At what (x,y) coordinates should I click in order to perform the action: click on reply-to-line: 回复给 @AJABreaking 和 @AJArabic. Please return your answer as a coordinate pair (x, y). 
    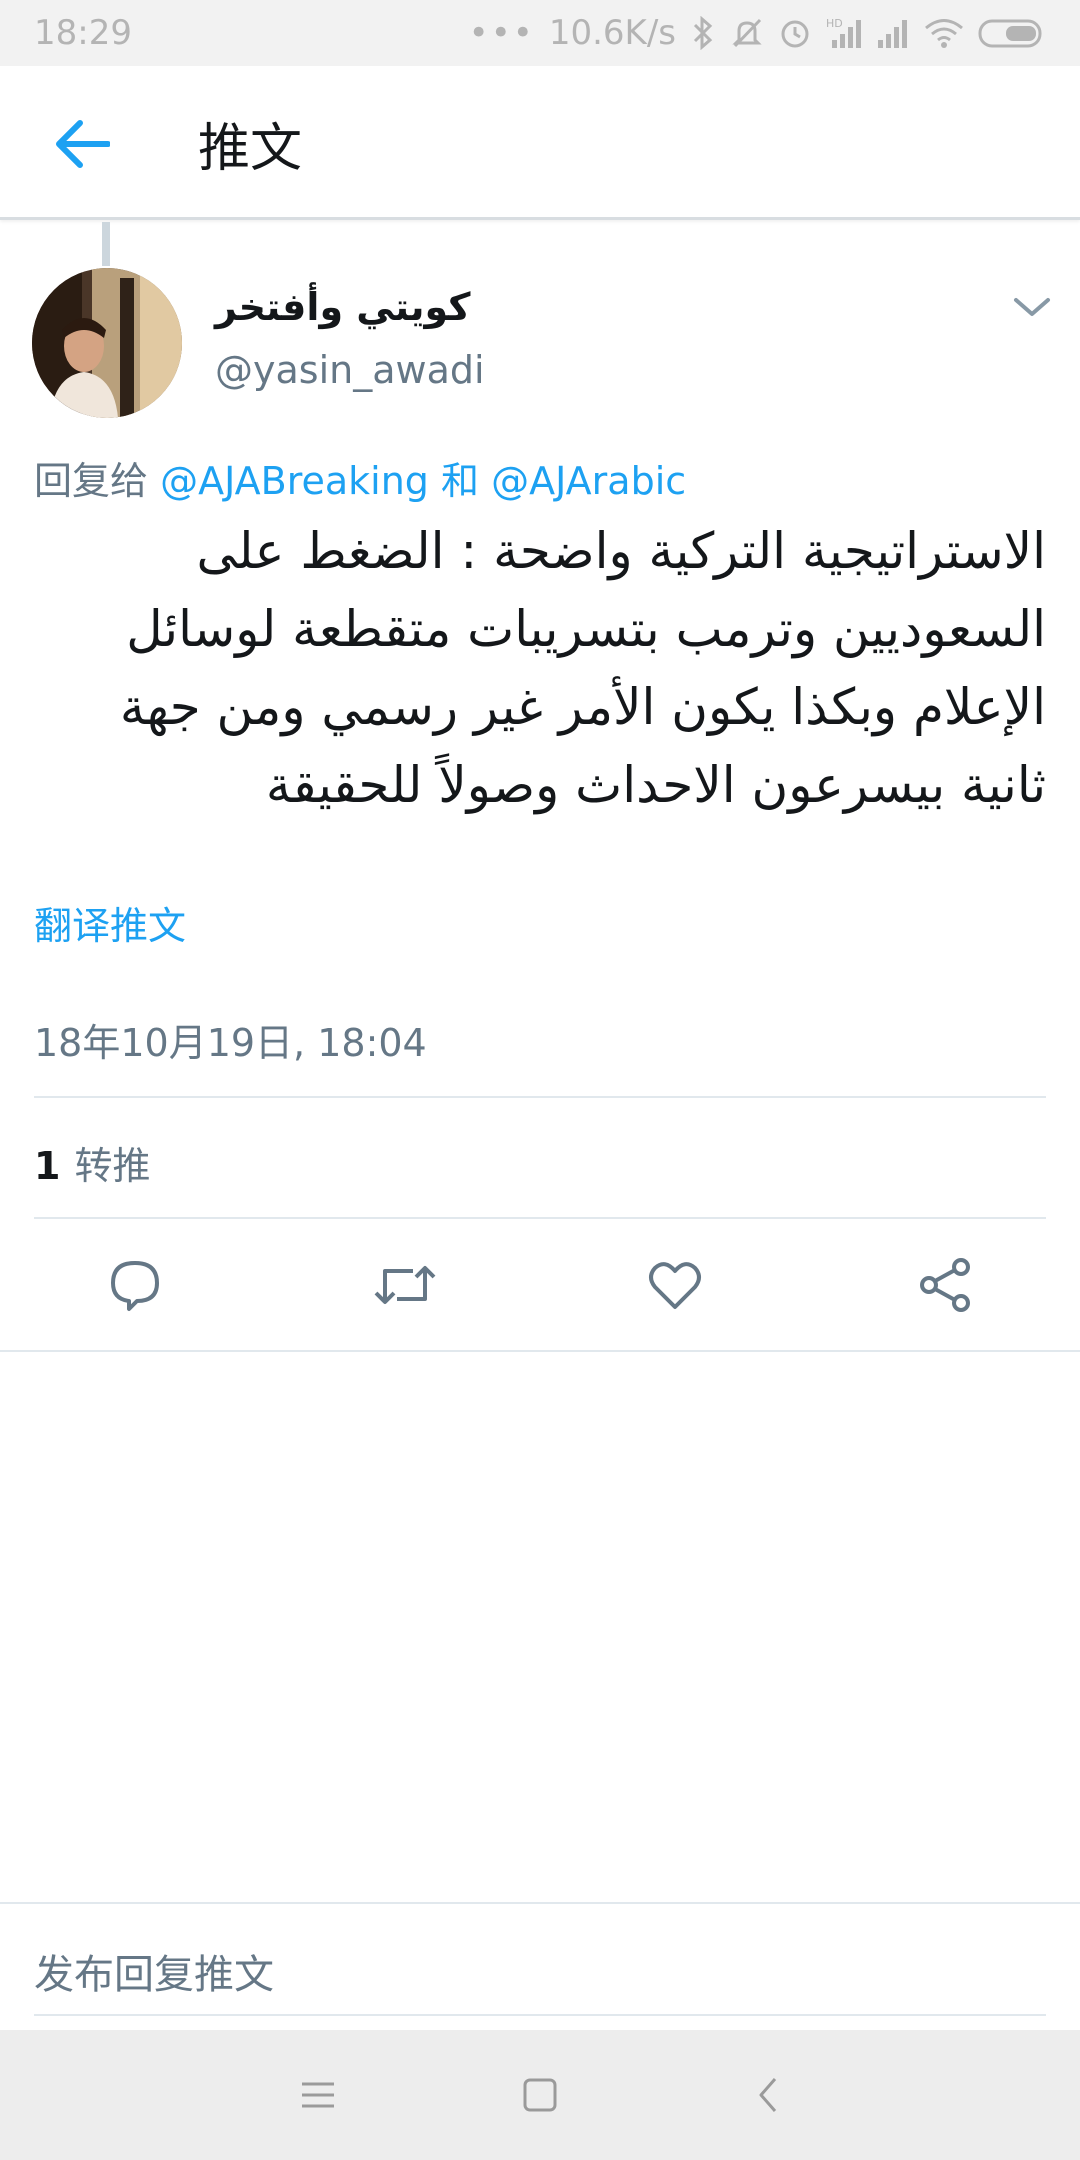
    Looking at the image, I should click on (360, 477).